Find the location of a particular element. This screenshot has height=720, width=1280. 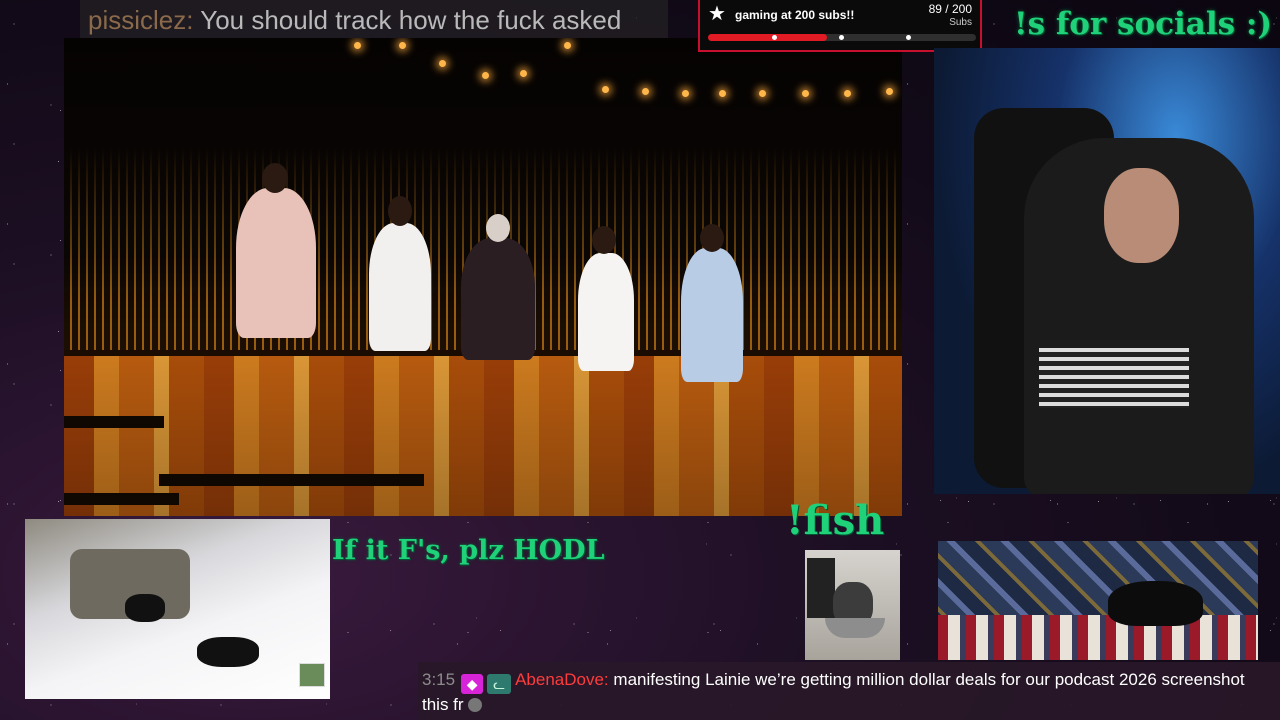

cat-badge-icon: ᓚ is located at coordinates (499, 684).